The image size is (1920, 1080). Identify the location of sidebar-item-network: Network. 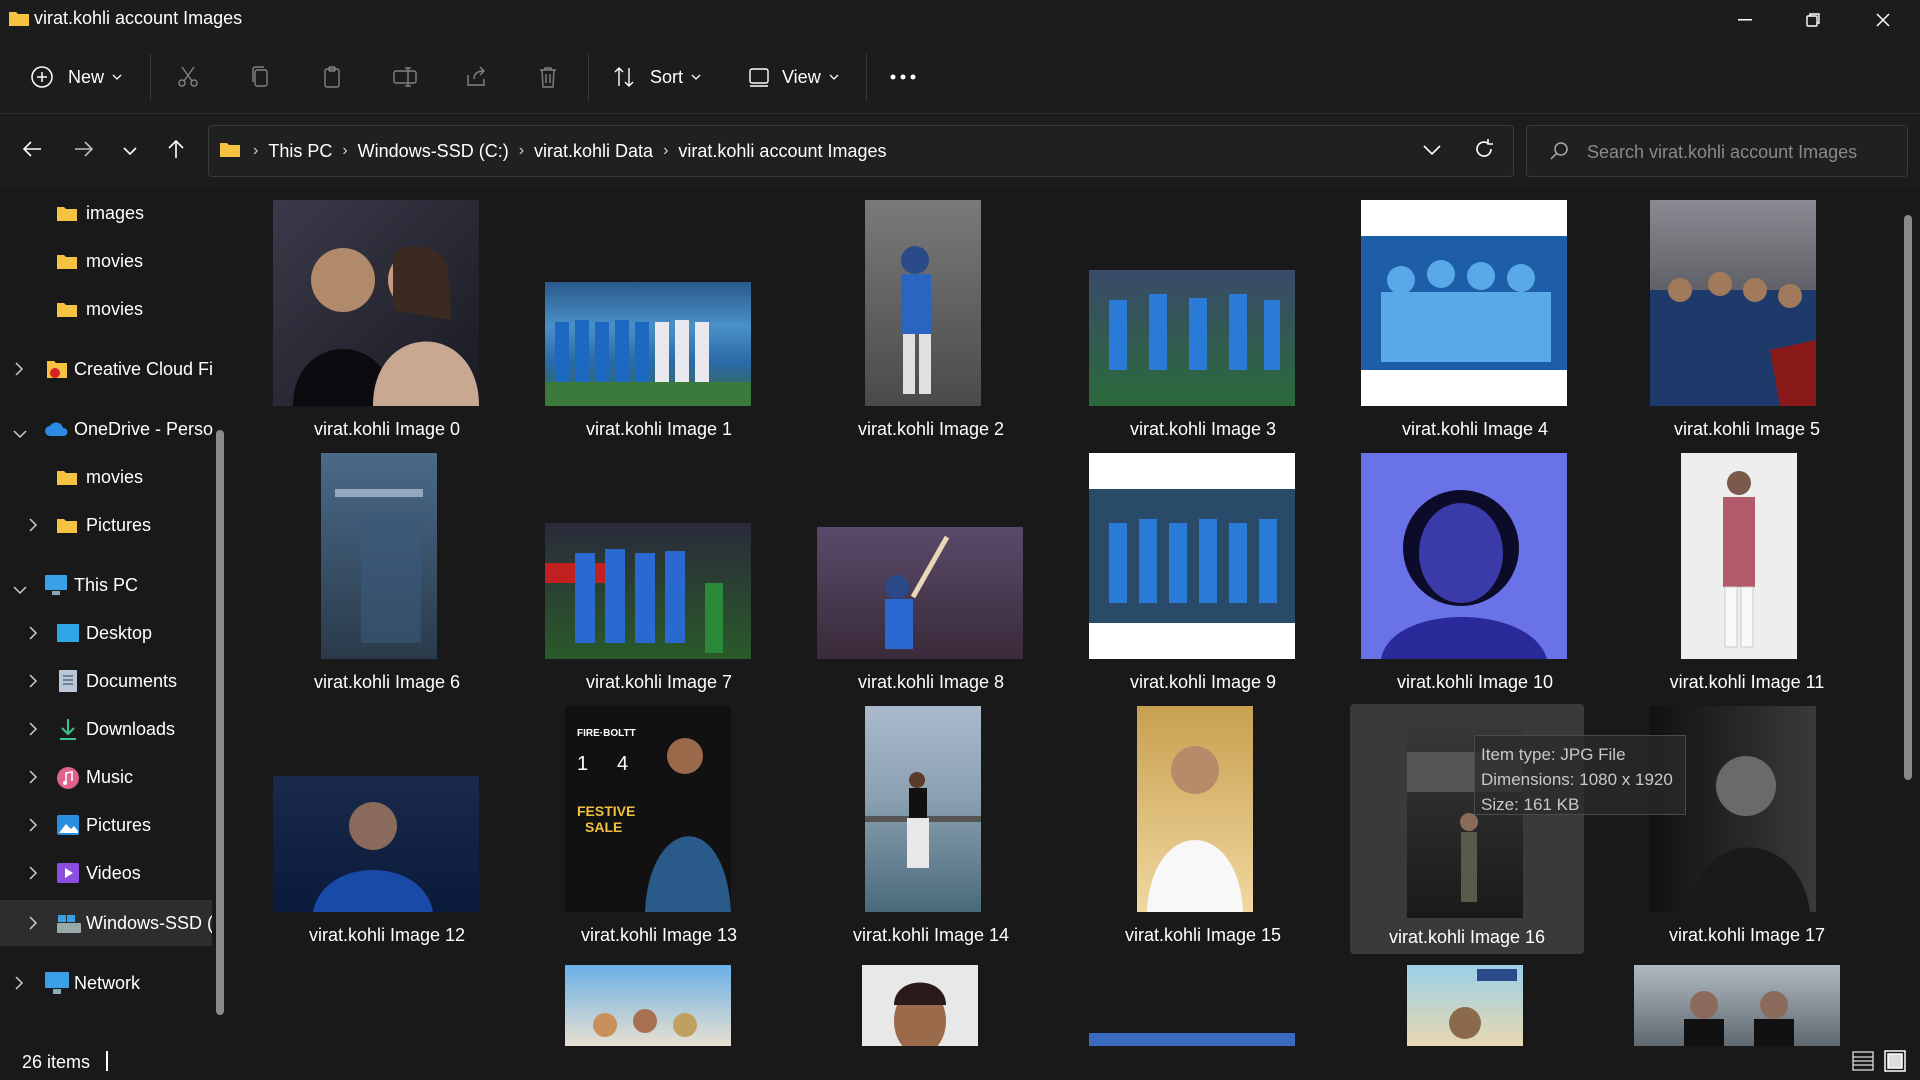
(110, 983).